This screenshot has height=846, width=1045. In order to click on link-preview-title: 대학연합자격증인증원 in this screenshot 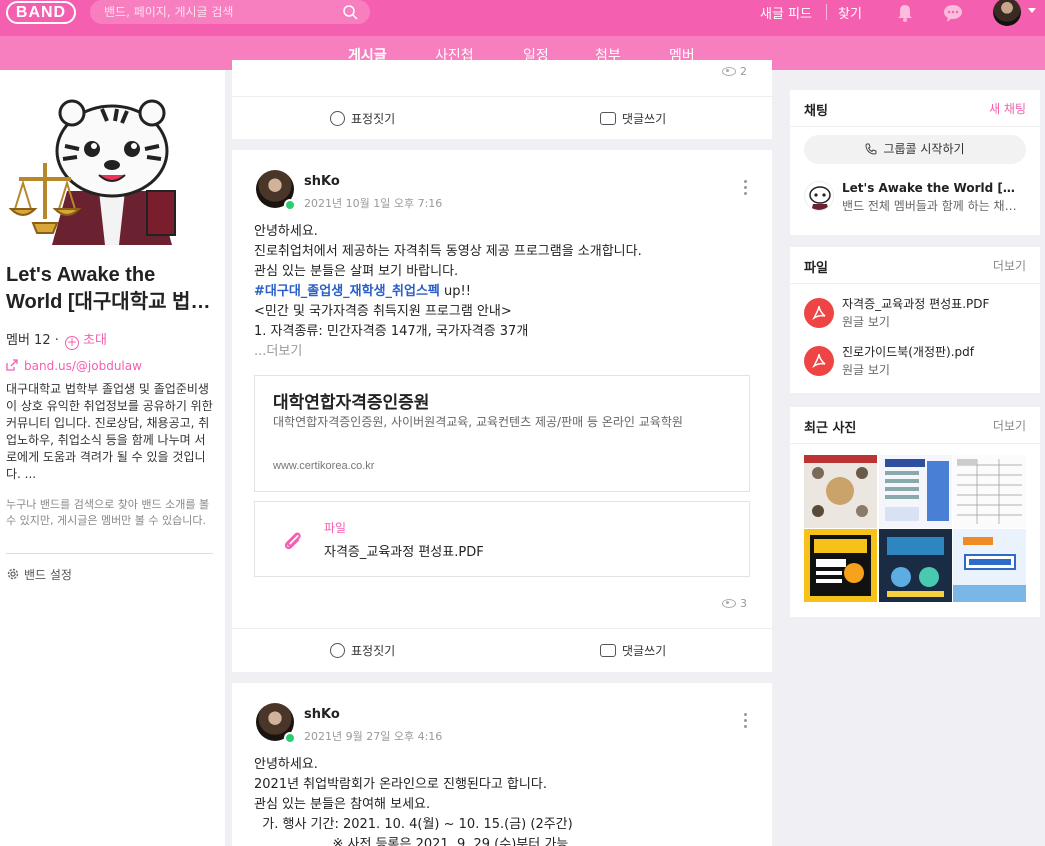, I will do `click(351, 403)`.